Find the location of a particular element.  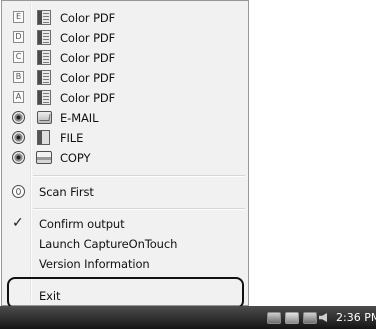

job-letter-d-icon: D is located at coordinates (18, 37).